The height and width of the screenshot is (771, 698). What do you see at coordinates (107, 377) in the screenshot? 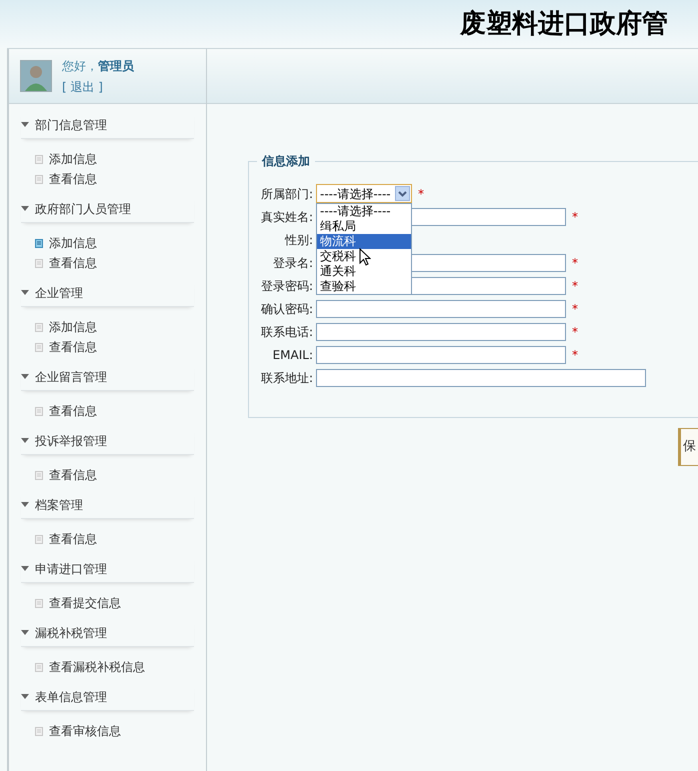
I see `menu-group-header: 企业留言管理` at bounding box center [107, 377].